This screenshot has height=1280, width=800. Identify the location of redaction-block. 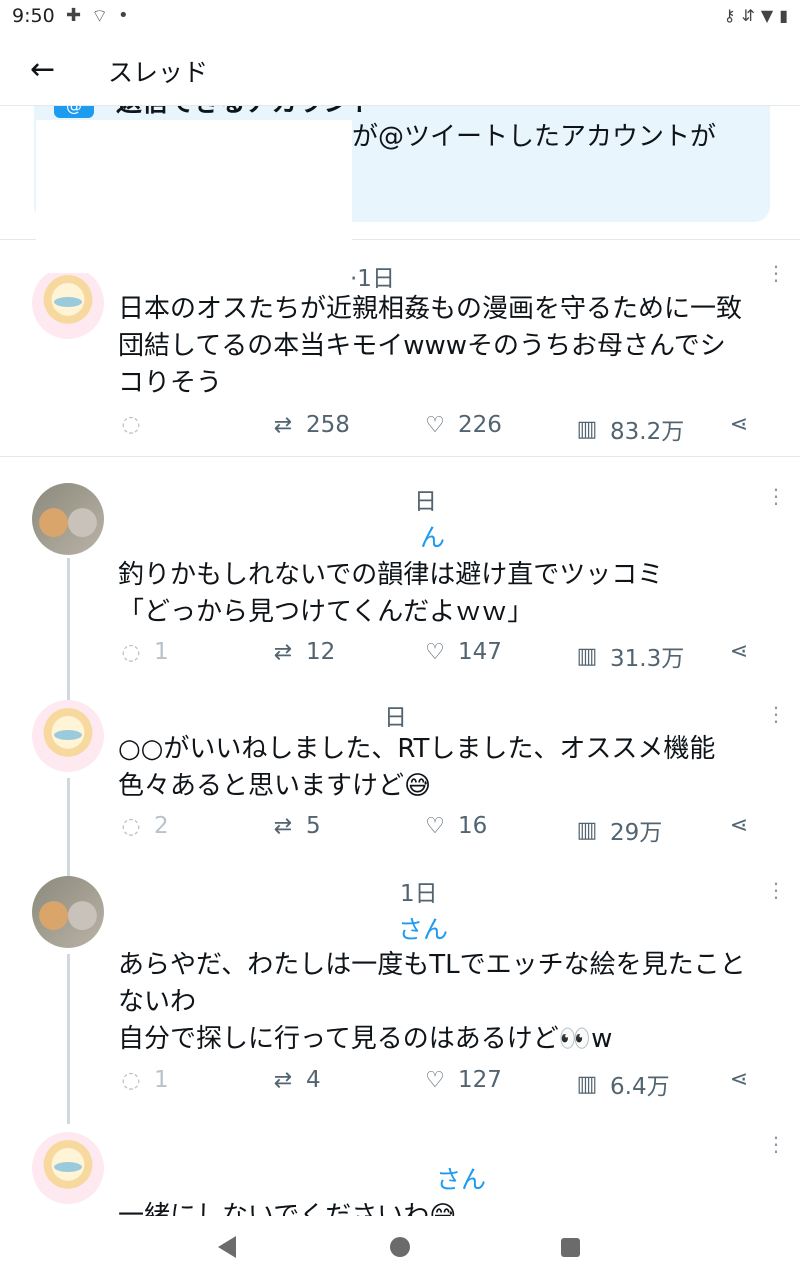
(194, 256).